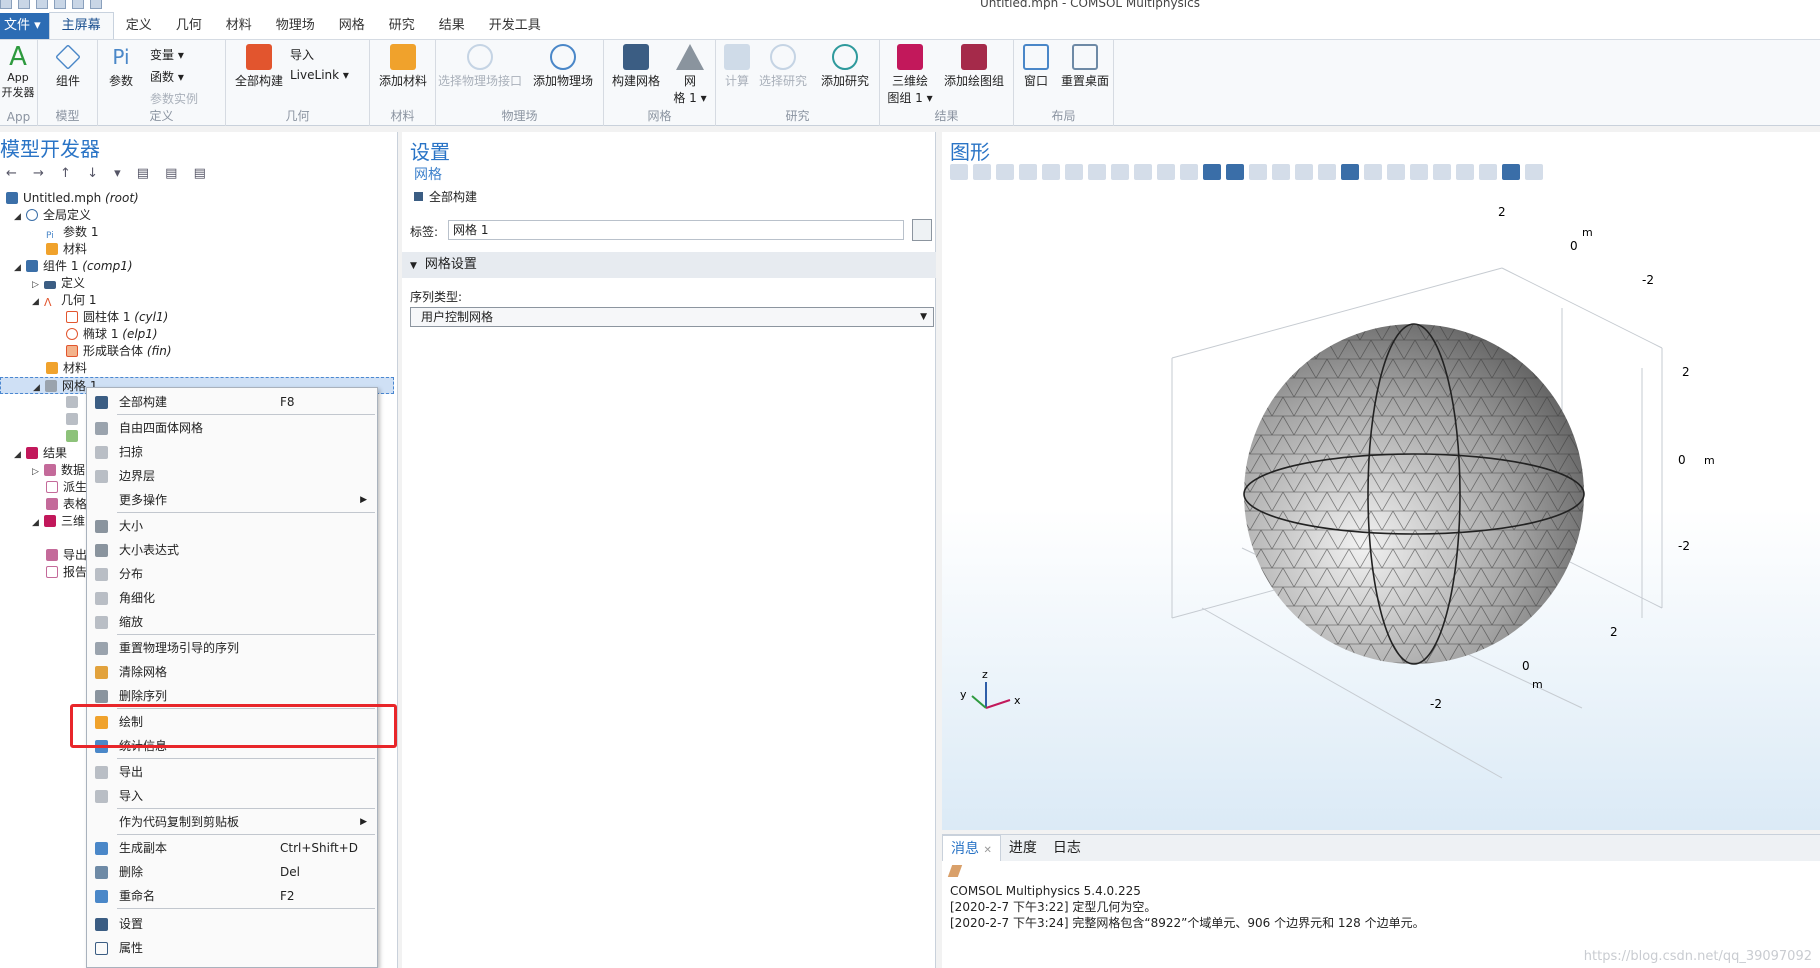  What do you see at coordinates (1120, 172) in the screenshot?
I see `view-yz-icon` at bounding box center [1120, 172].